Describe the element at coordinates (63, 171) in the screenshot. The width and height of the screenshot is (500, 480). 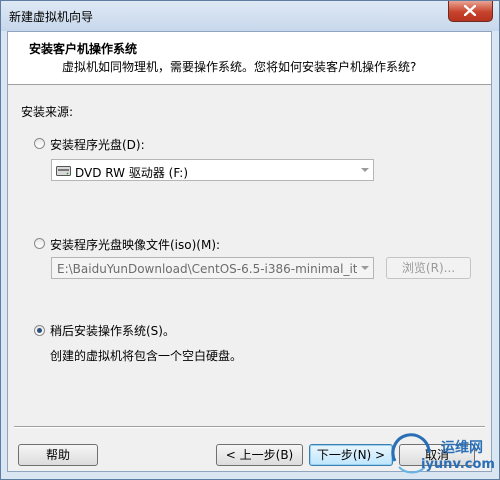
I see `optical-drive-icon` at that location.